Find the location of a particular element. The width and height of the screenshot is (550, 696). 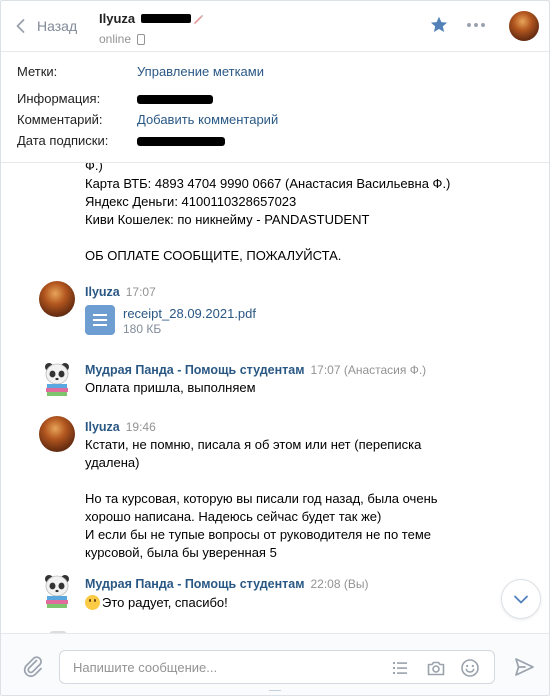

message-header: Ilyuza 19:46 is located at coordinates (120, 427).